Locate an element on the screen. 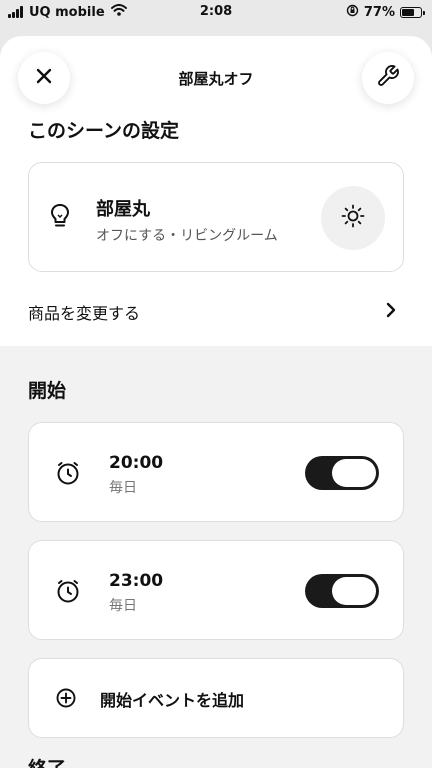 The height and width of the screenshot is (768, 432). chevron-right-icon is located at coordinates (391, 312).